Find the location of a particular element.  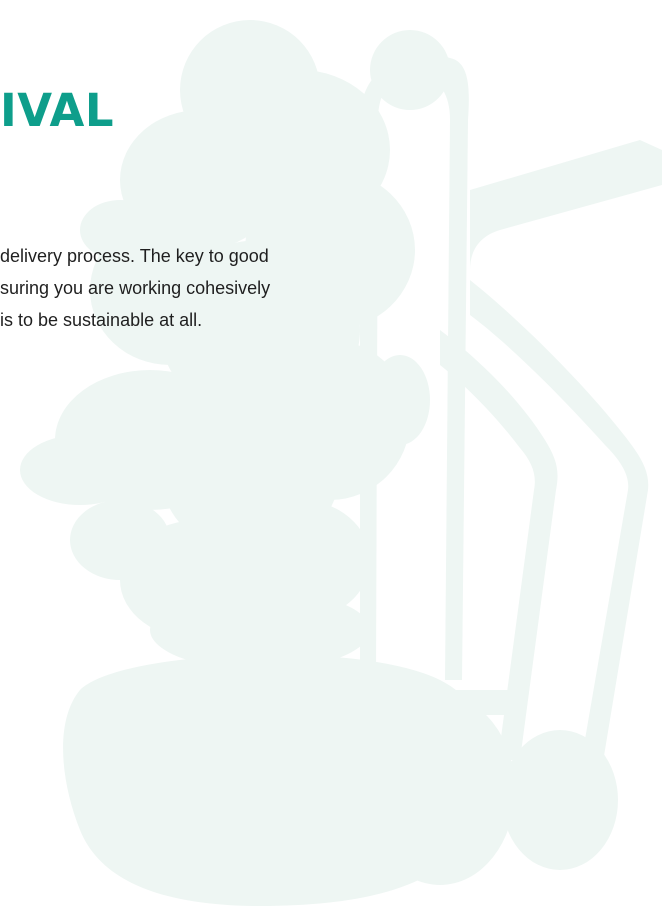

paragraph-line: suring you are working cohesively is located at coordinates (135, 288).